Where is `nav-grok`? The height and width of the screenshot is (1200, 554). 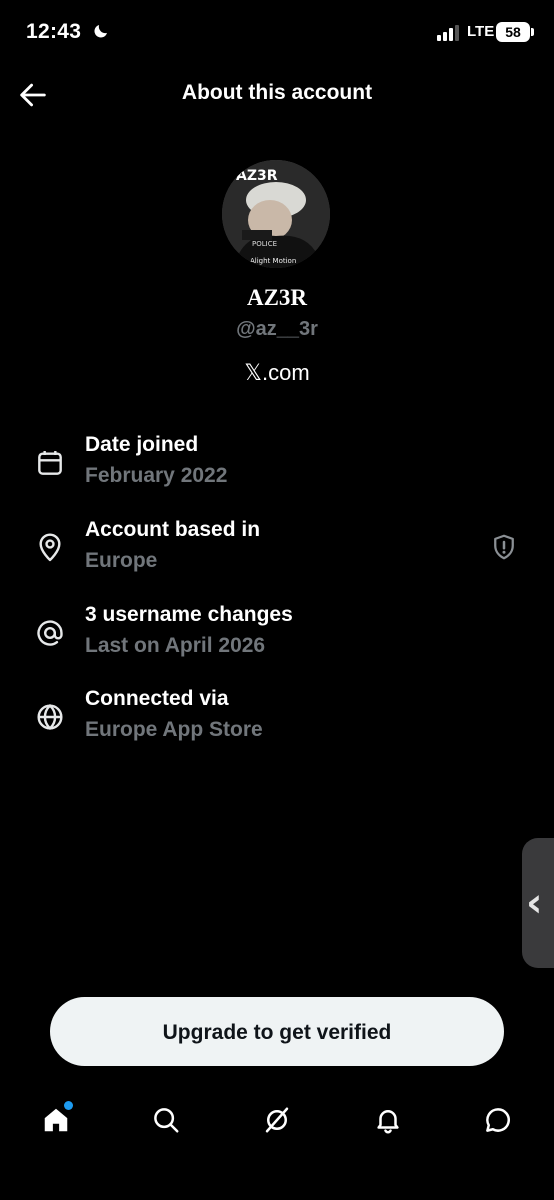
nav-grok is located at coordinates (277, 1120).